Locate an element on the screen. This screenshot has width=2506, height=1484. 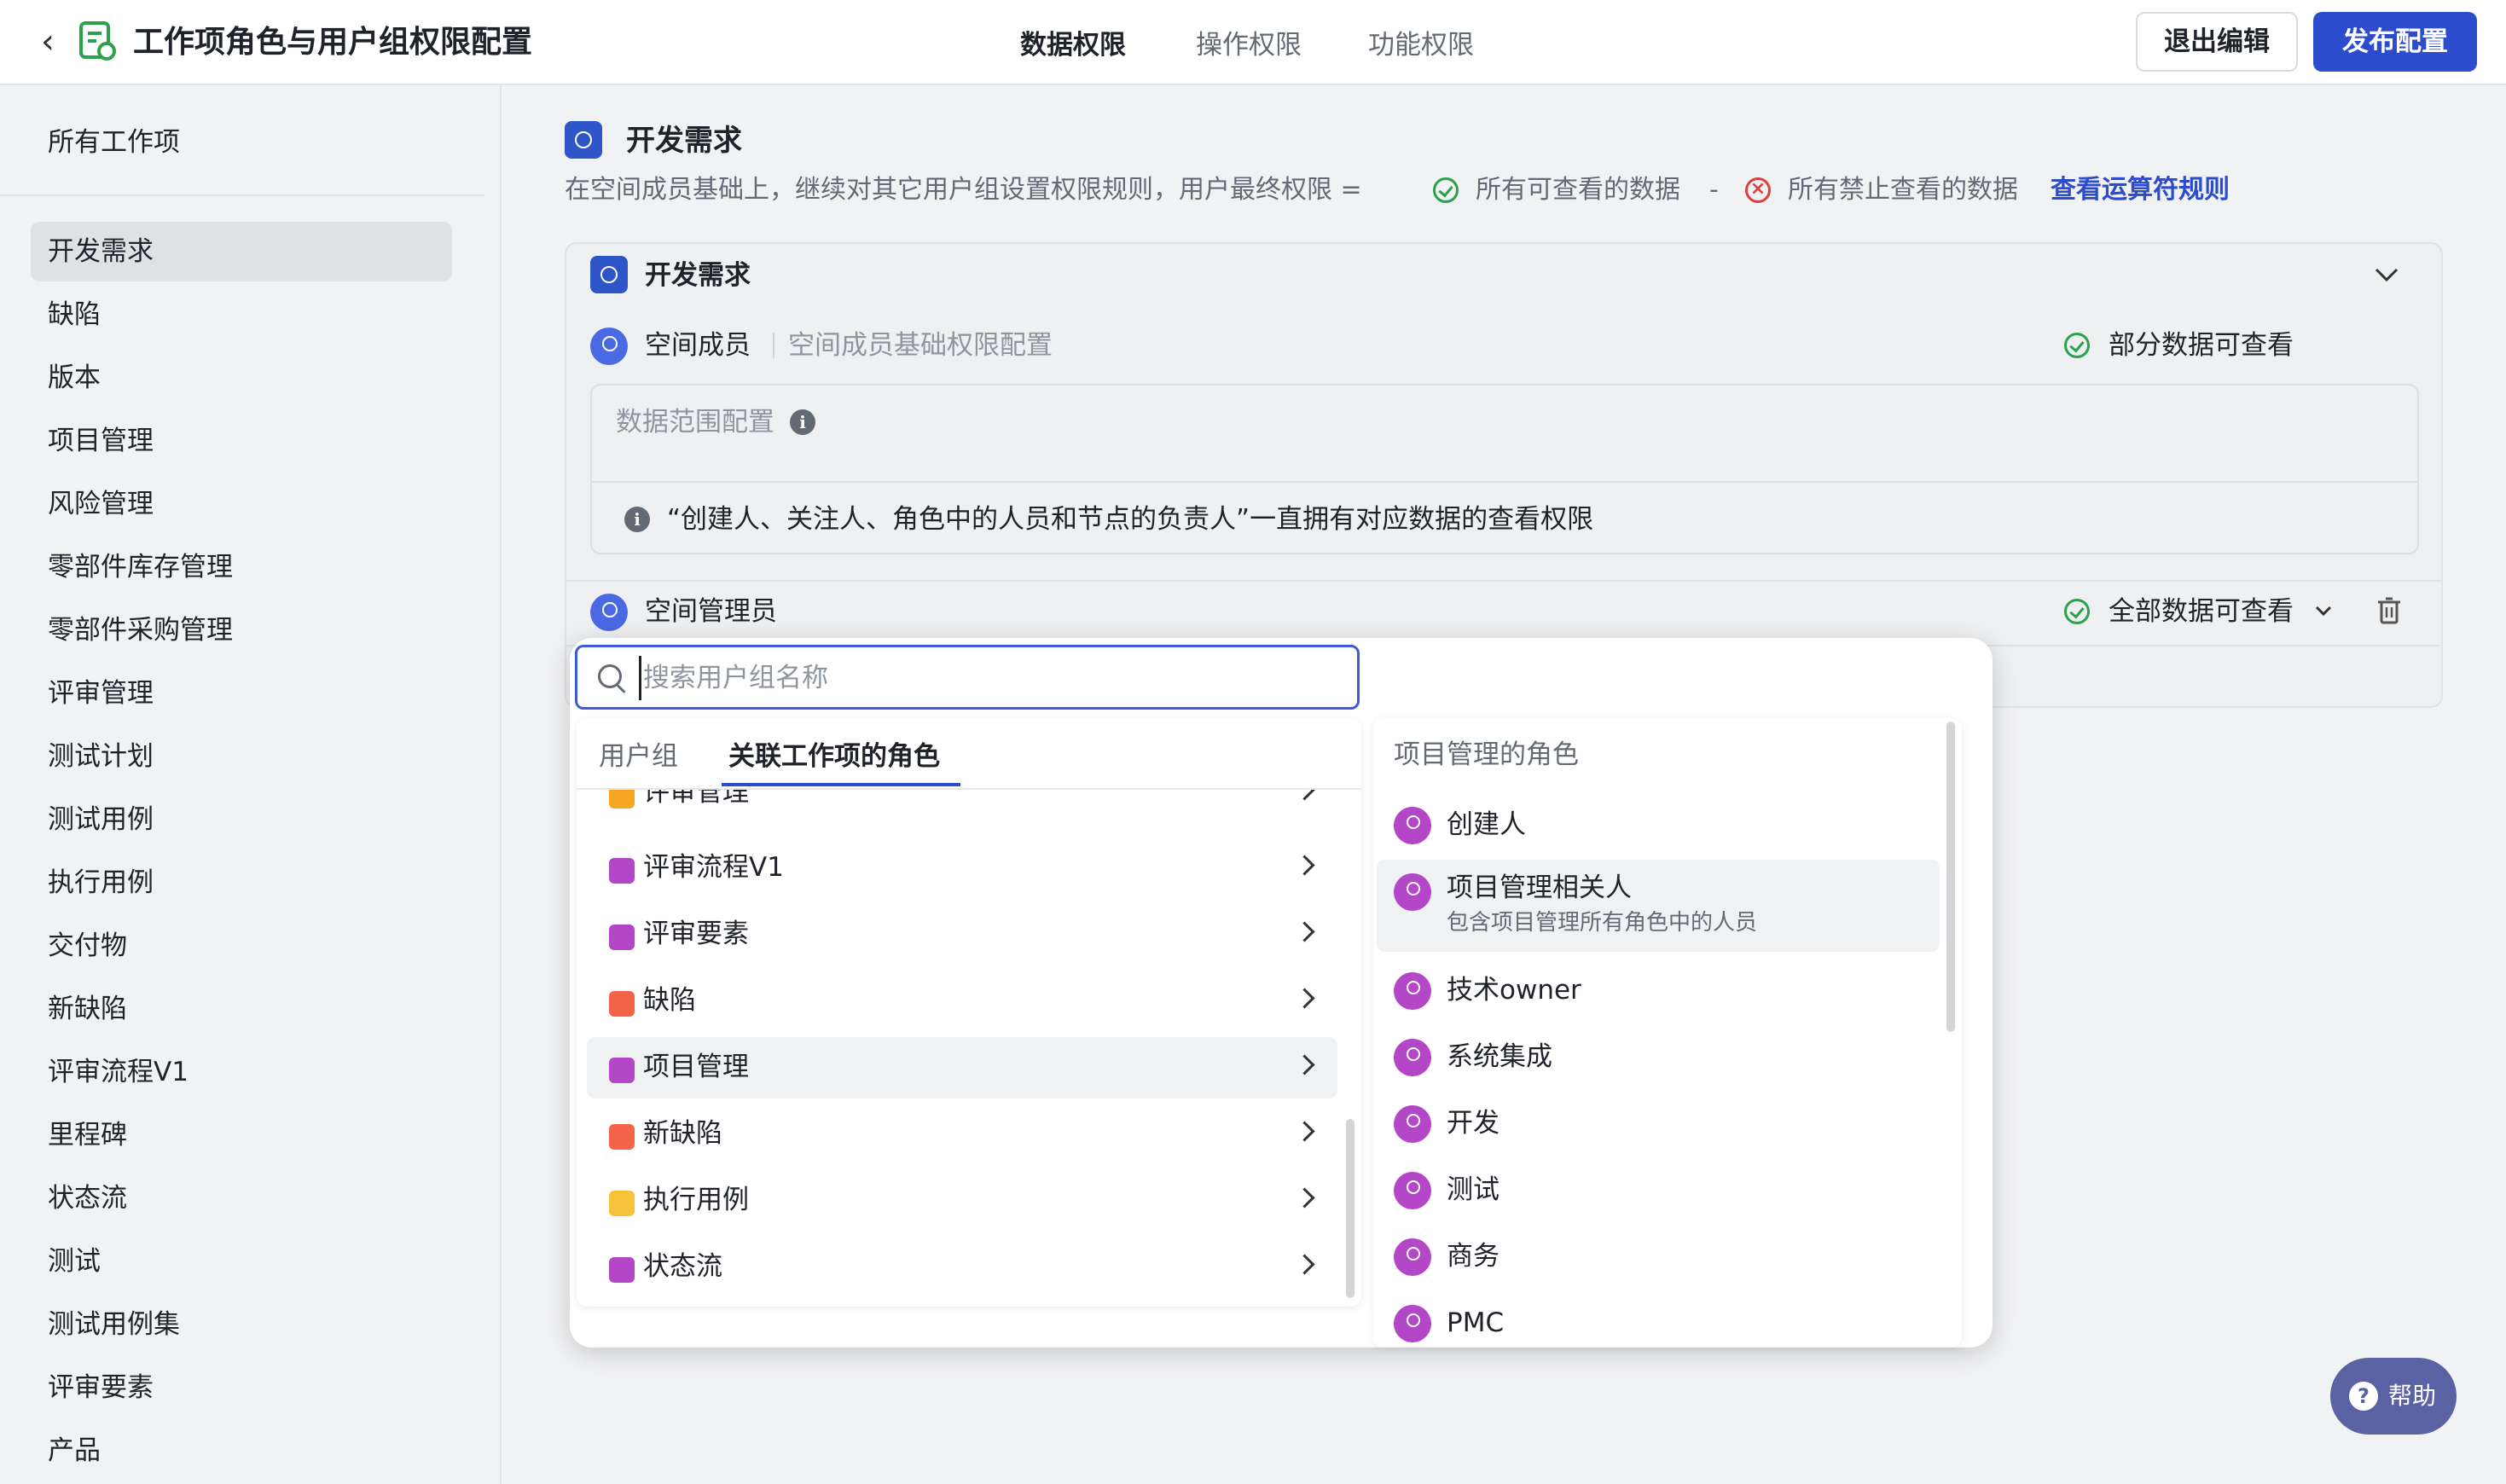
role-item: 技术owner is located at coordinates (1658, 992).